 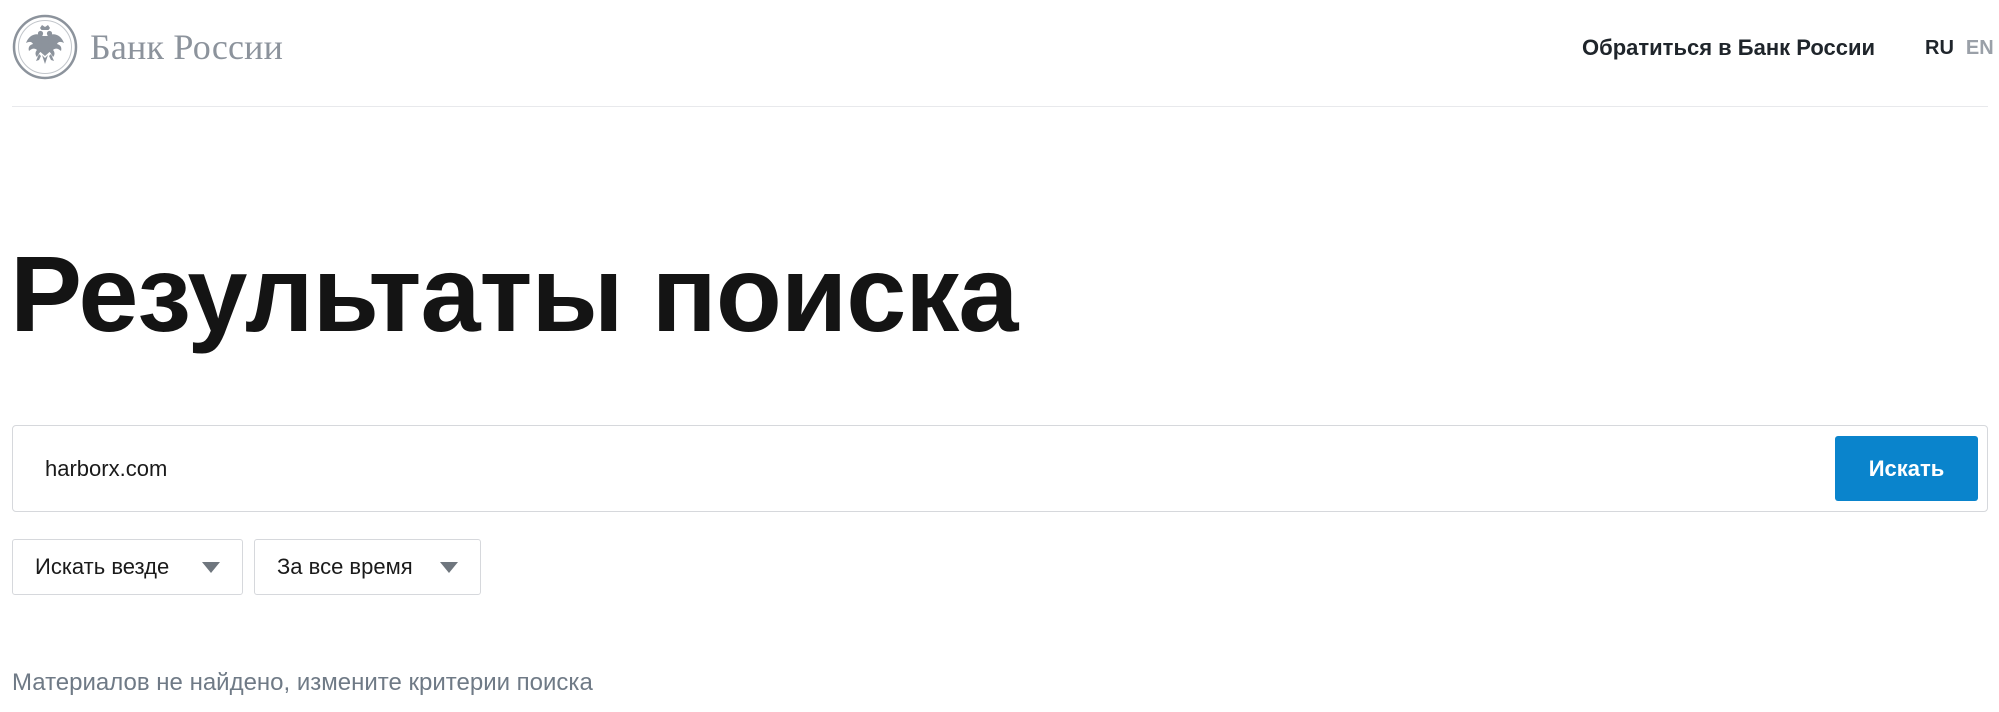 I want to click on language-switcher: RU EN, so click(x=1959, y=48).